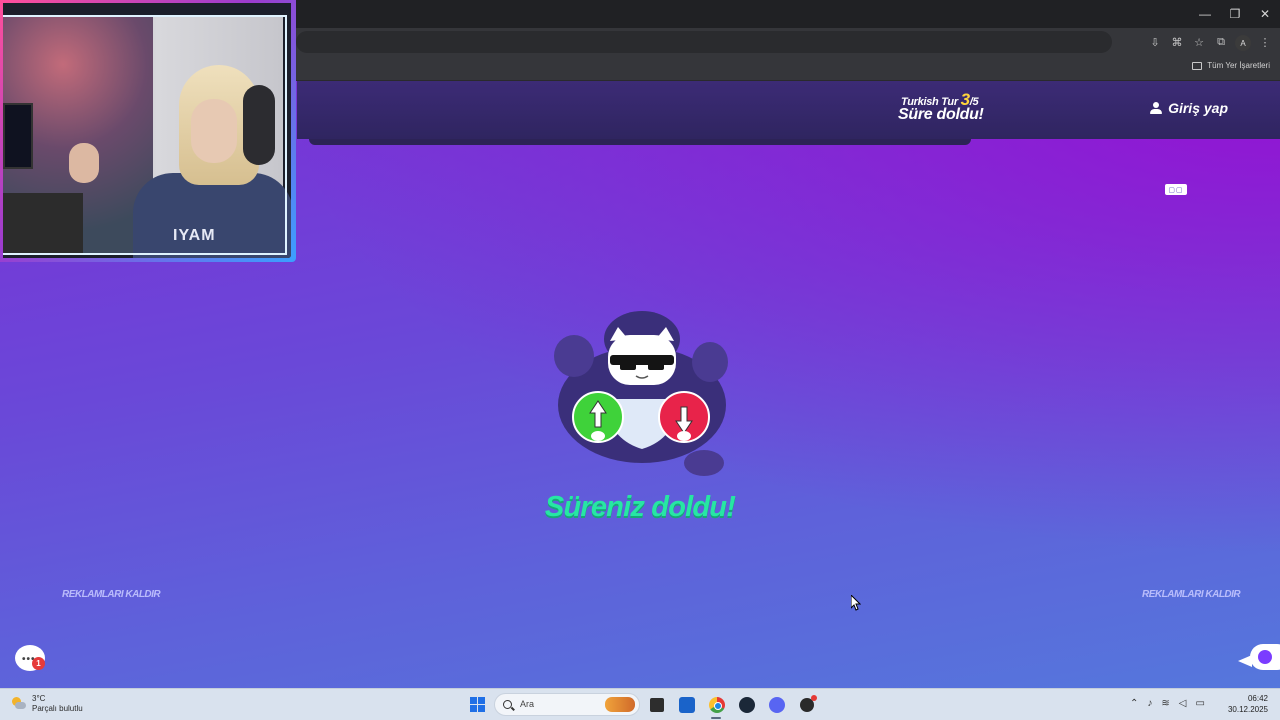  What do you see at coordinates (716, 718) in the screenshot?
I see `active-app-indicator` at bounding box center [716, 718].